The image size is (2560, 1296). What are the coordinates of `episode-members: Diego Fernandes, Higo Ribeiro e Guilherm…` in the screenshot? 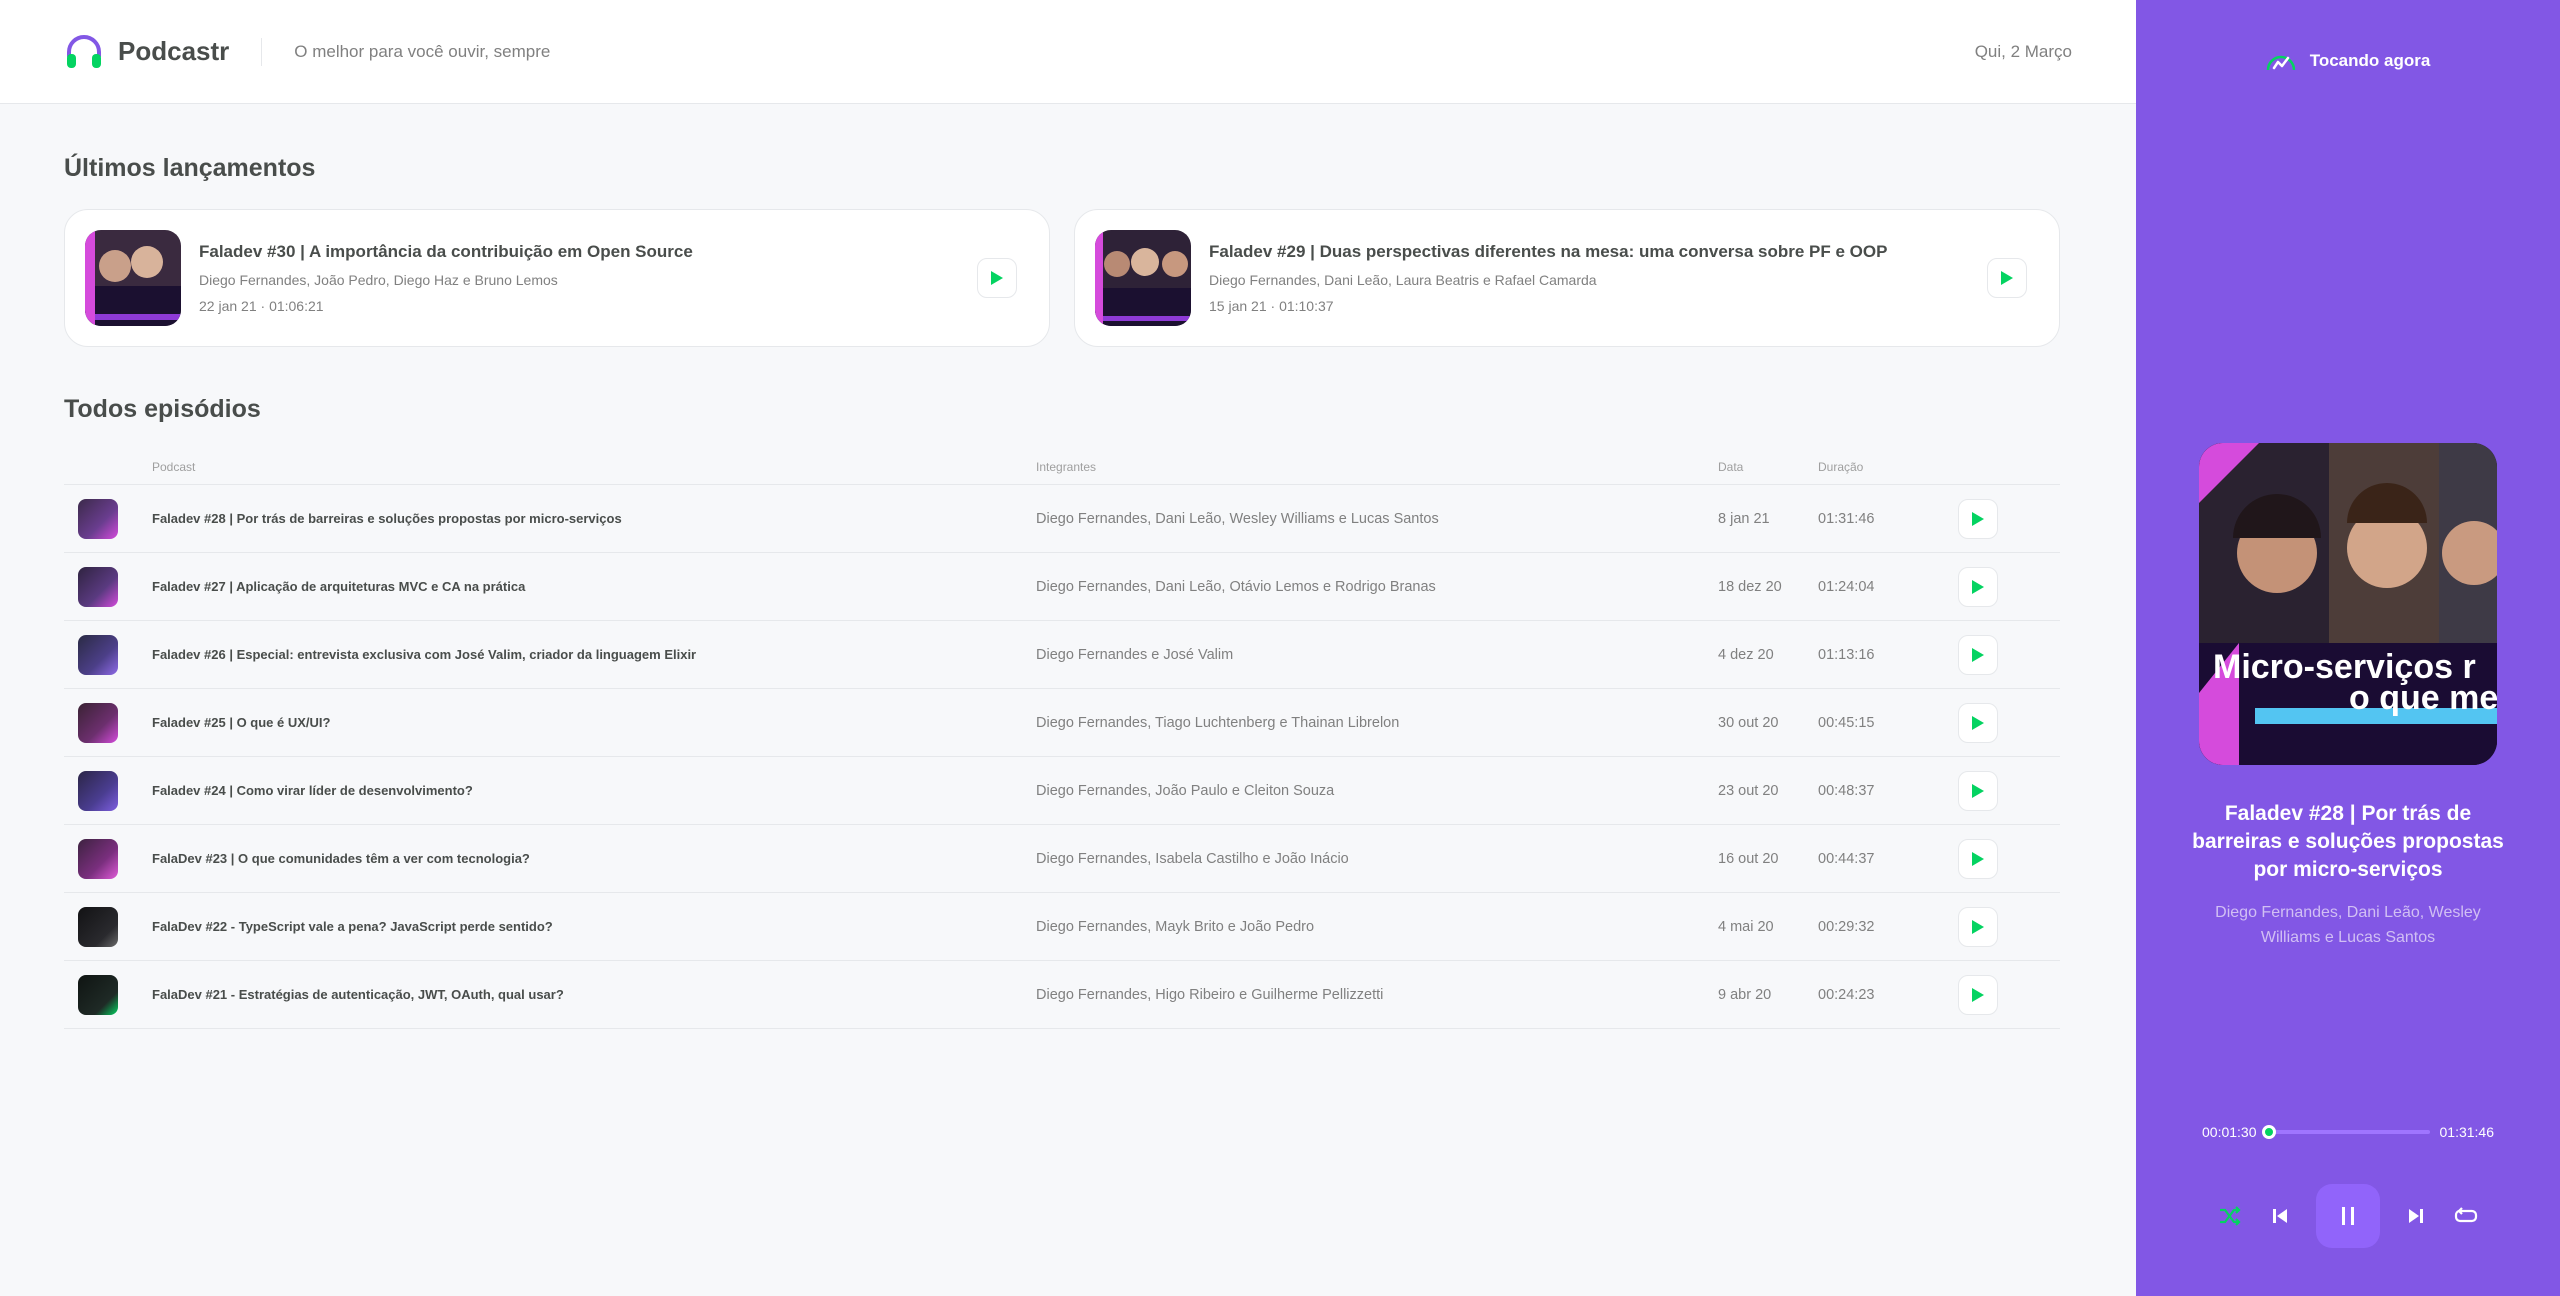 It's located at (1377, 994).